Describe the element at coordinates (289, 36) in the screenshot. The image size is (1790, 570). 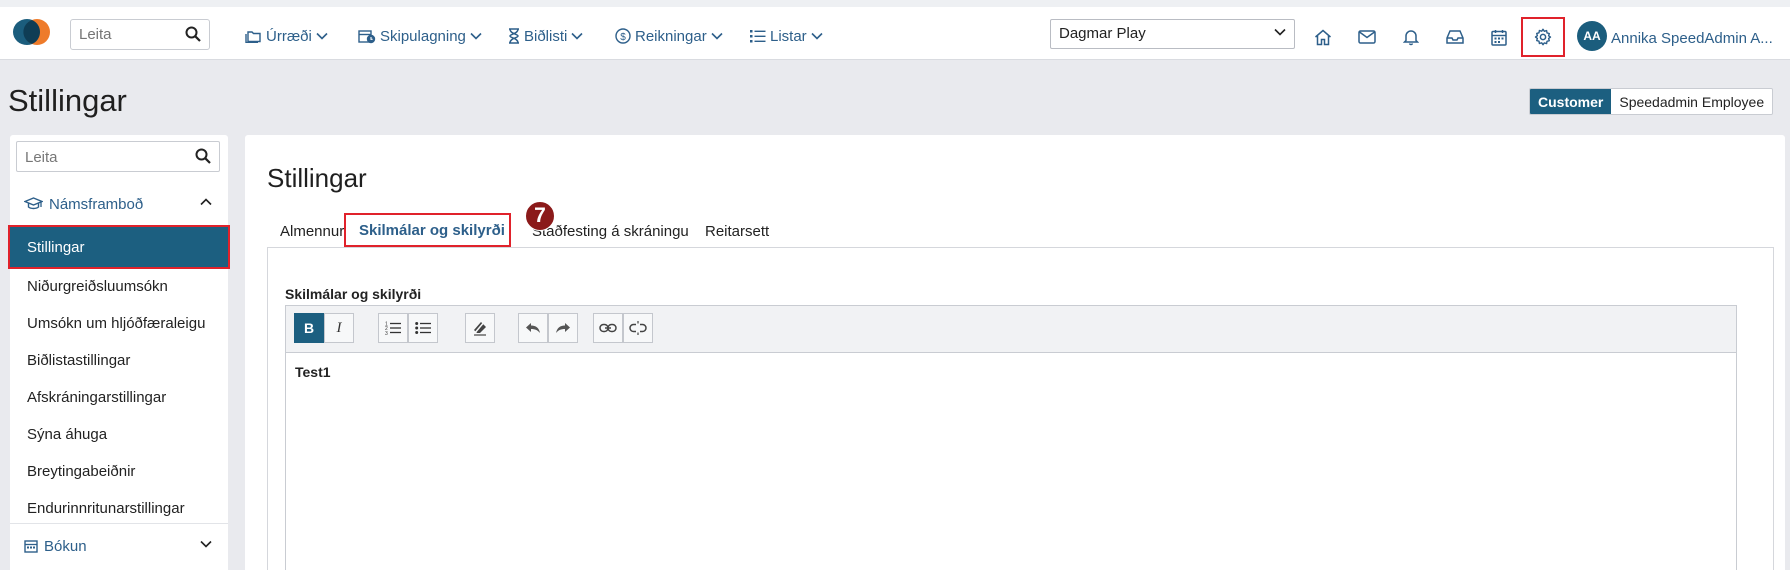
I see `nav-label: Úrræði` at that location.